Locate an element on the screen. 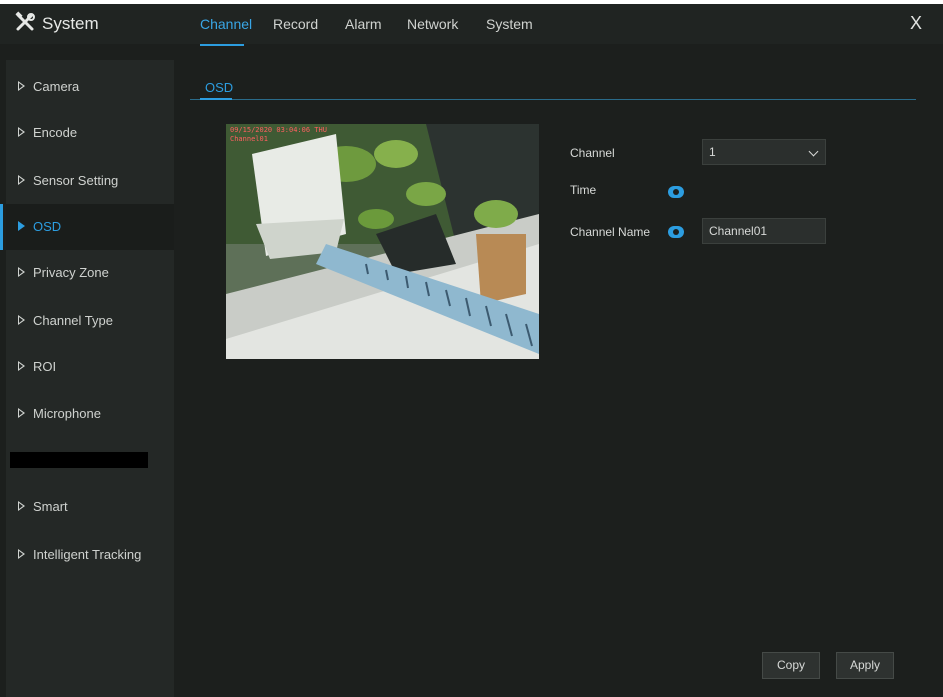 Image resolution: width=943 pixels, height=697 pixels. sidebar-item-label: Channel Type is located at coordinates (73, 320).